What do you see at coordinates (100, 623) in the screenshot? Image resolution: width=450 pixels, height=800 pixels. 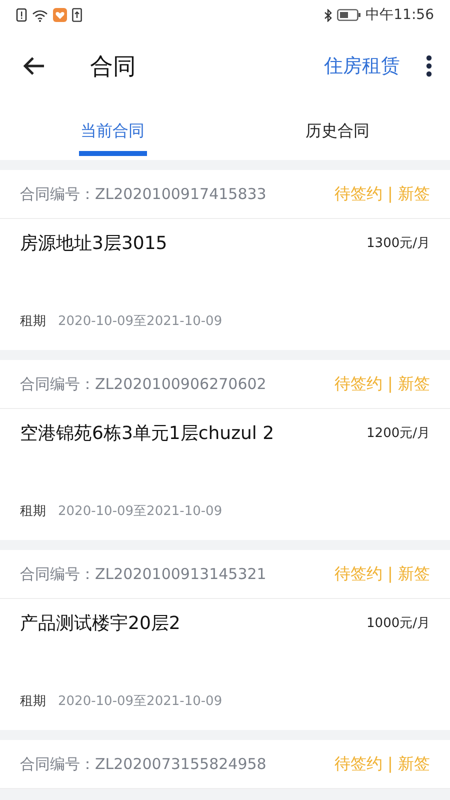 I see `property-address: 产品测试楼宇20层2` at bounding box center [100, 623].